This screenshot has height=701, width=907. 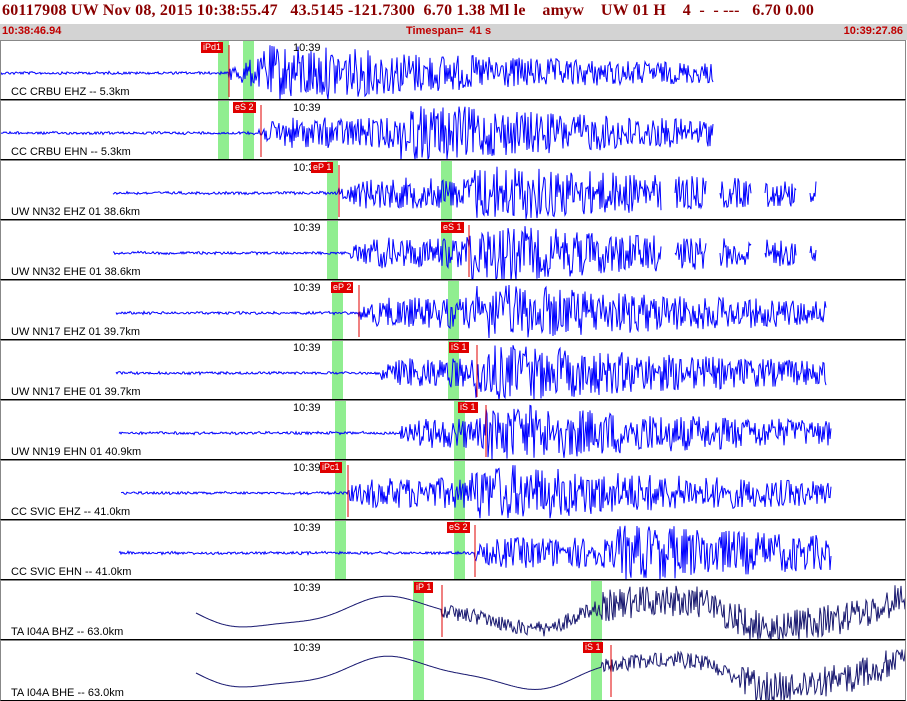 What do you see at coordinates (453, 550) in the screenshot?
I see `trace-panel: 10:39 eS 2 CC SVIC EHN -- 41.0km` at bounding box center [453, 550].